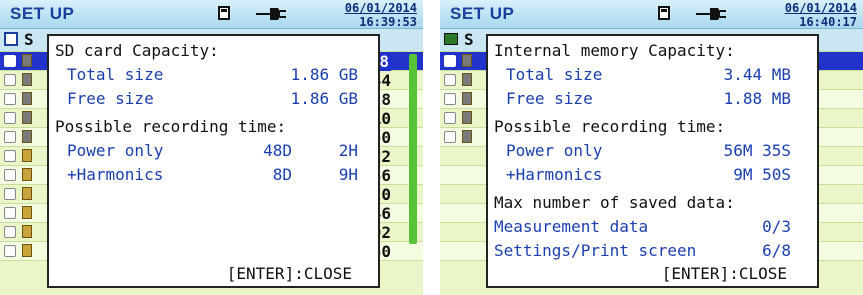 The height and width of the screenshot is (295, 863). What do you see at coordinates (757, 74) in the screenshot?
I see `total-size-value: 3.44 MB` at bounding box center [757, 74].